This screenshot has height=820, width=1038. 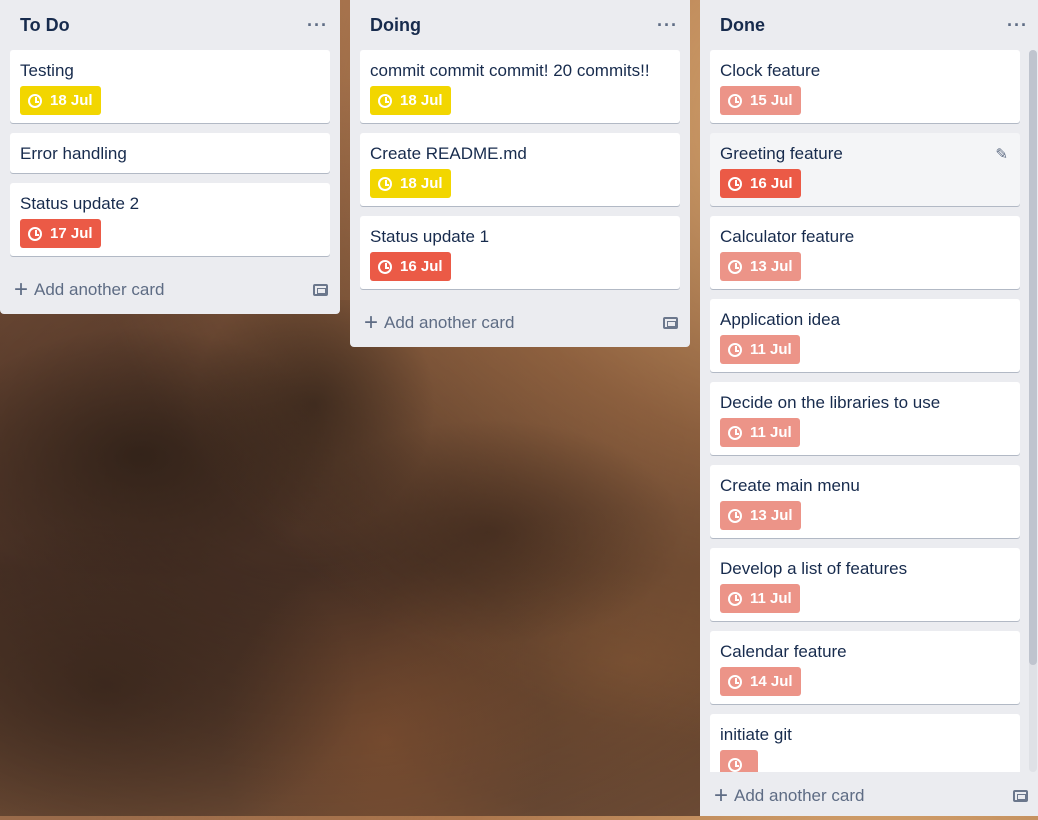 What do you see at coordinates (865, 169) in the screenshot?
I see `card: Greeting feature ✎ 16 Jul` at bounding box center [865, 169].